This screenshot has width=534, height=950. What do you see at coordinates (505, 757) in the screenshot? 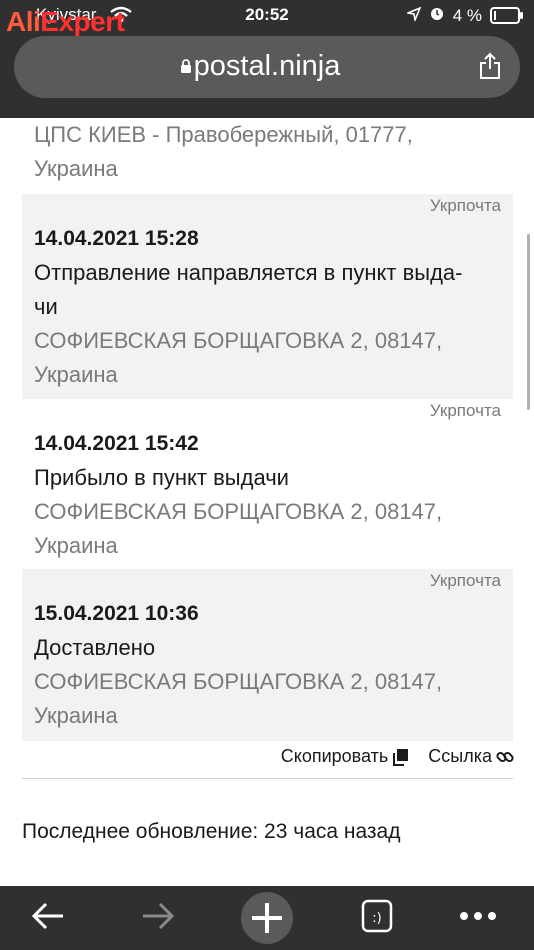
I see `link-icon` at bounding box center [505, 757].